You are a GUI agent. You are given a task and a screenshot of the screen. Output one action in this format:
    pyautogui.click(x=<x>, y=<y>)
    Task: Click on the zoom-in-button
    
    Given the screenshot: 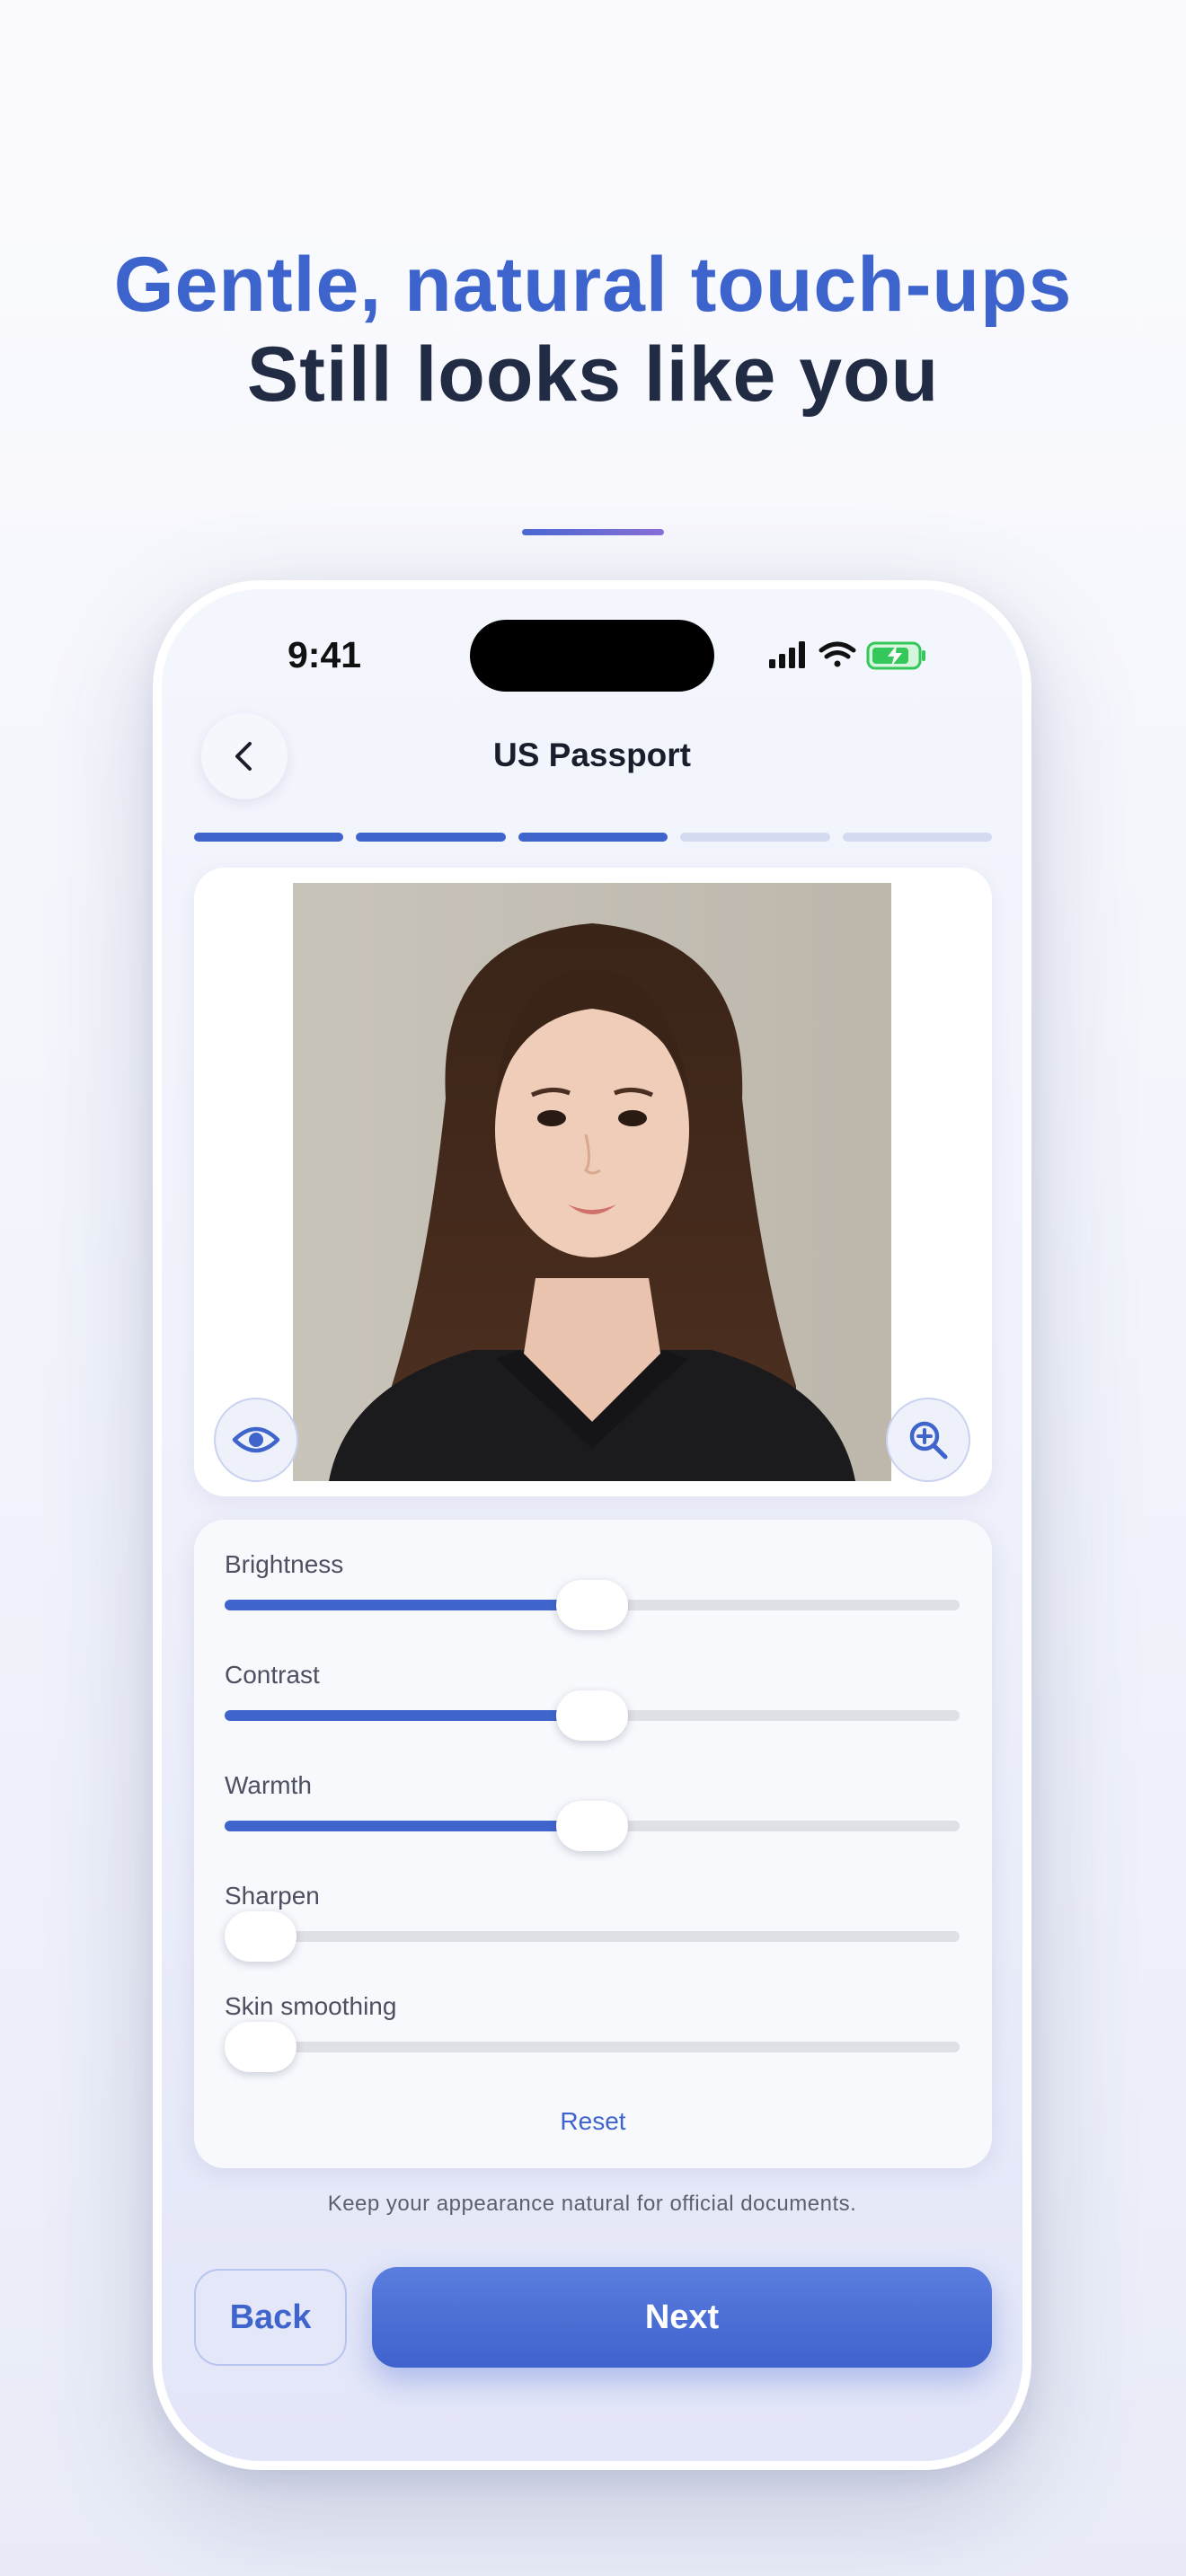 What is the action you would take?
    pyautogui.click(x=928, y=1440)
    